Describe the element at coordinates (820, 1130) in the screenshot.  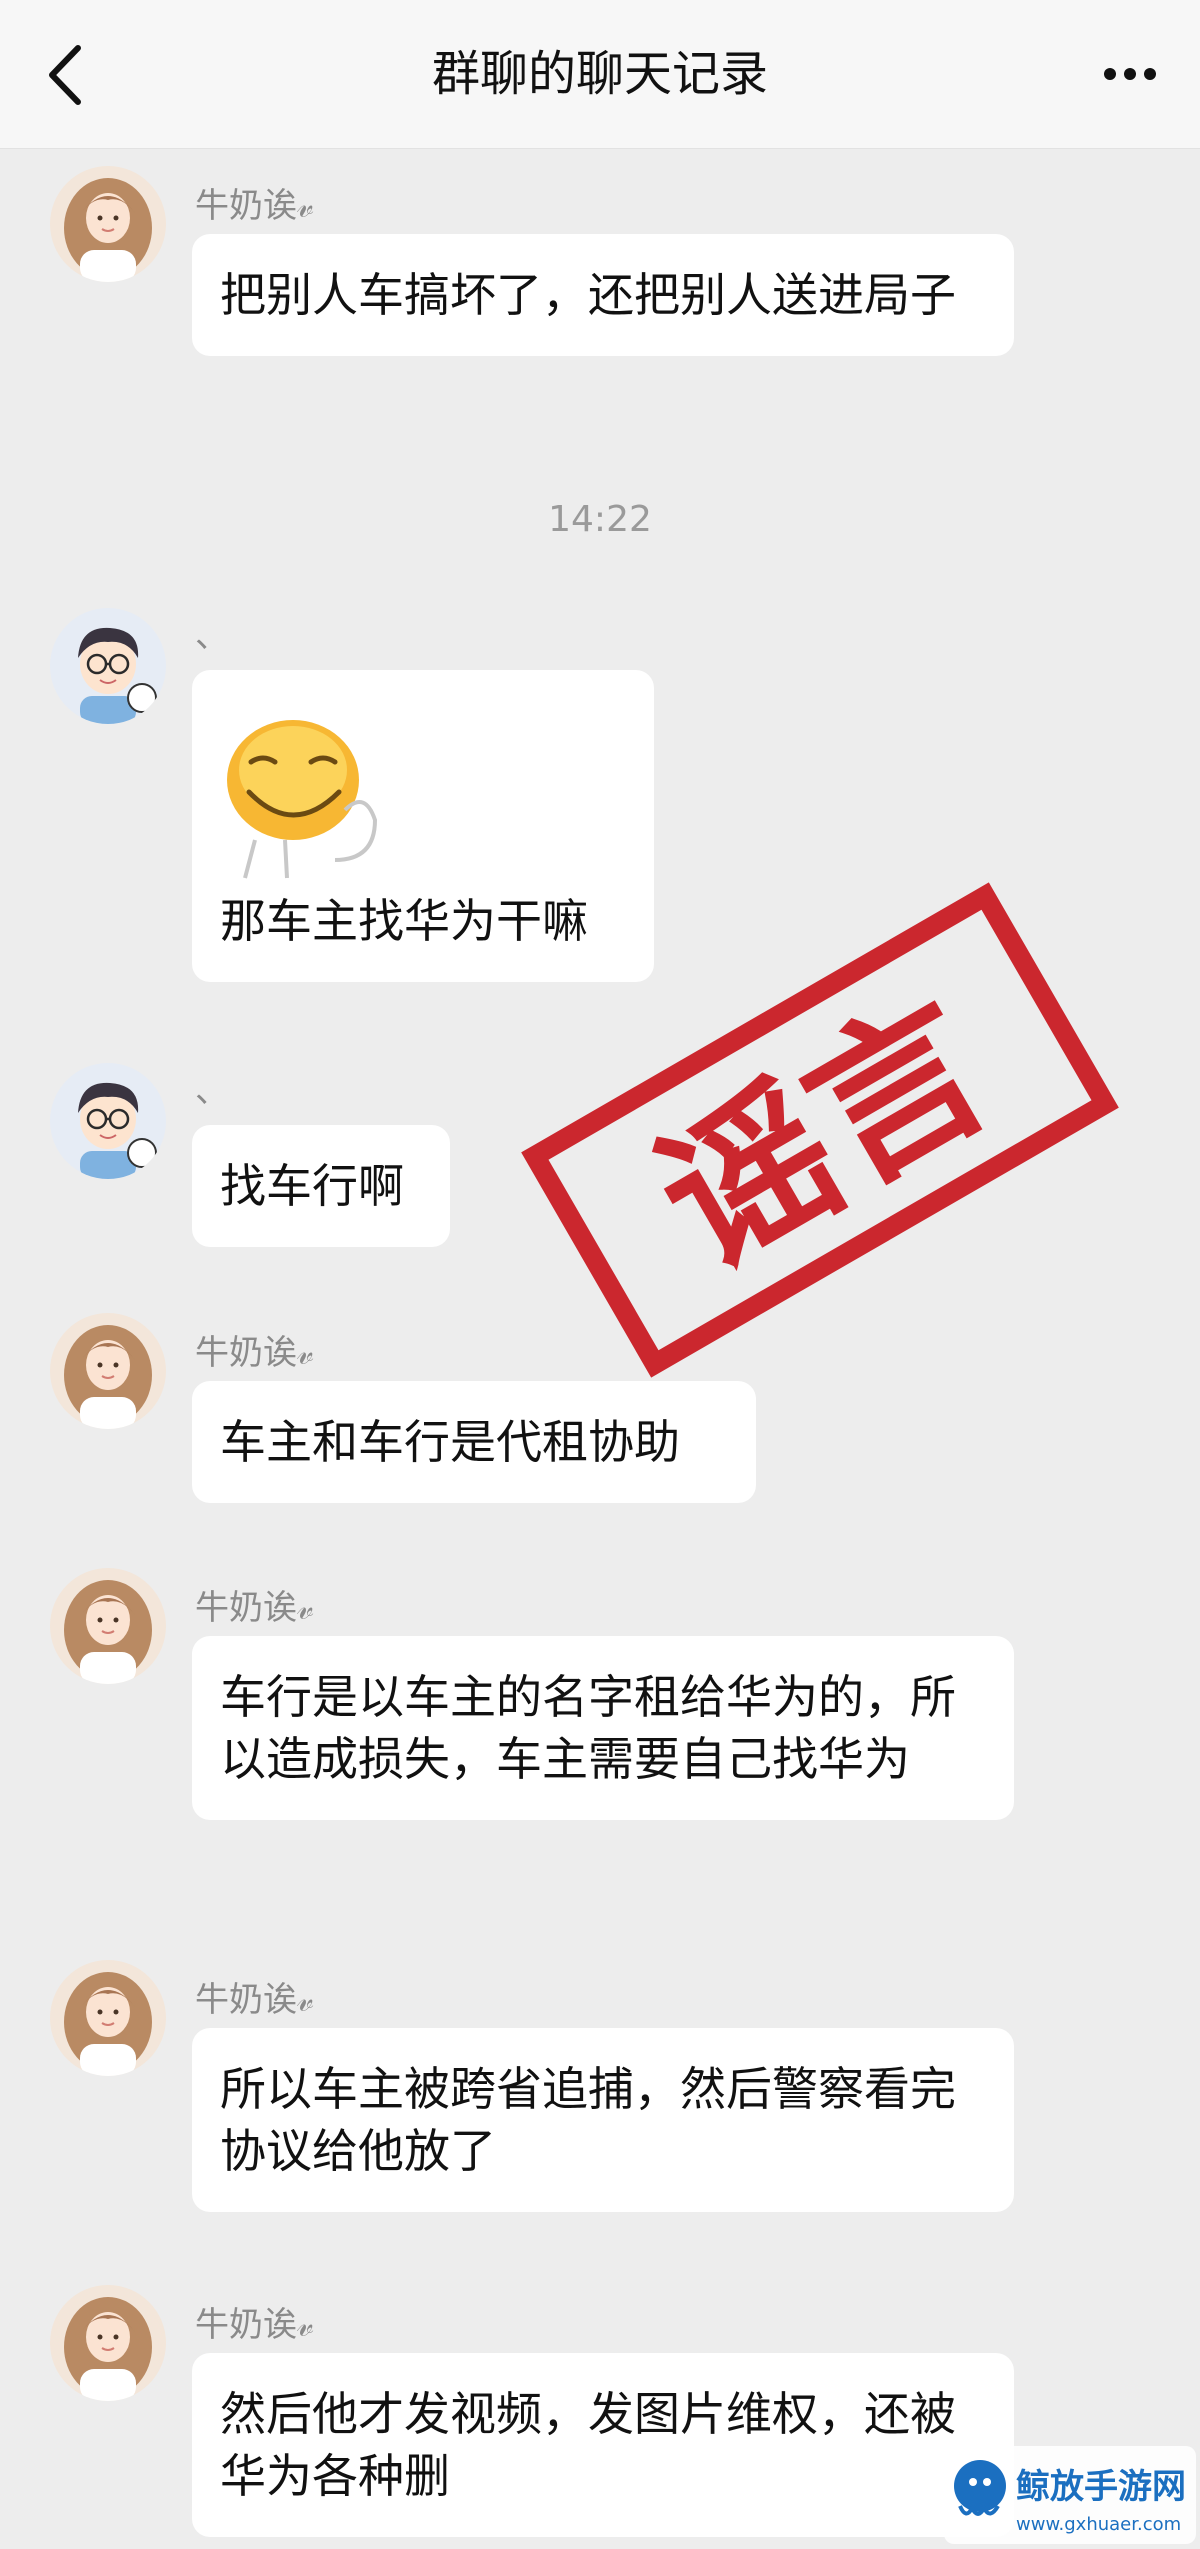
I see `rumor-stamp: 谣言` at that location.